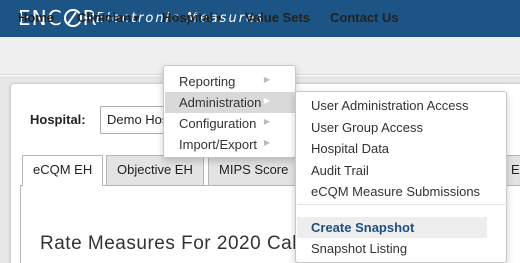 This screenshot has width=520, height=263. I want to click on submenu-snapshot-listing: Snapshot Listing, so click(392, 248).